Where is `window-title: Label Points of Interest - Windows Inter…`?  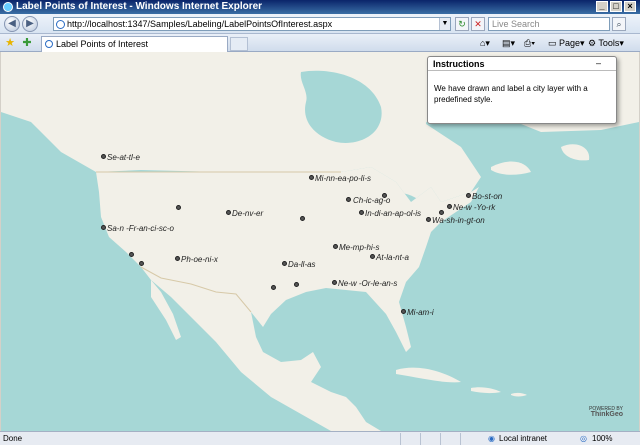 window-title: Label Points of Interest - Windows Inter… is located at coordinates (139, 6).